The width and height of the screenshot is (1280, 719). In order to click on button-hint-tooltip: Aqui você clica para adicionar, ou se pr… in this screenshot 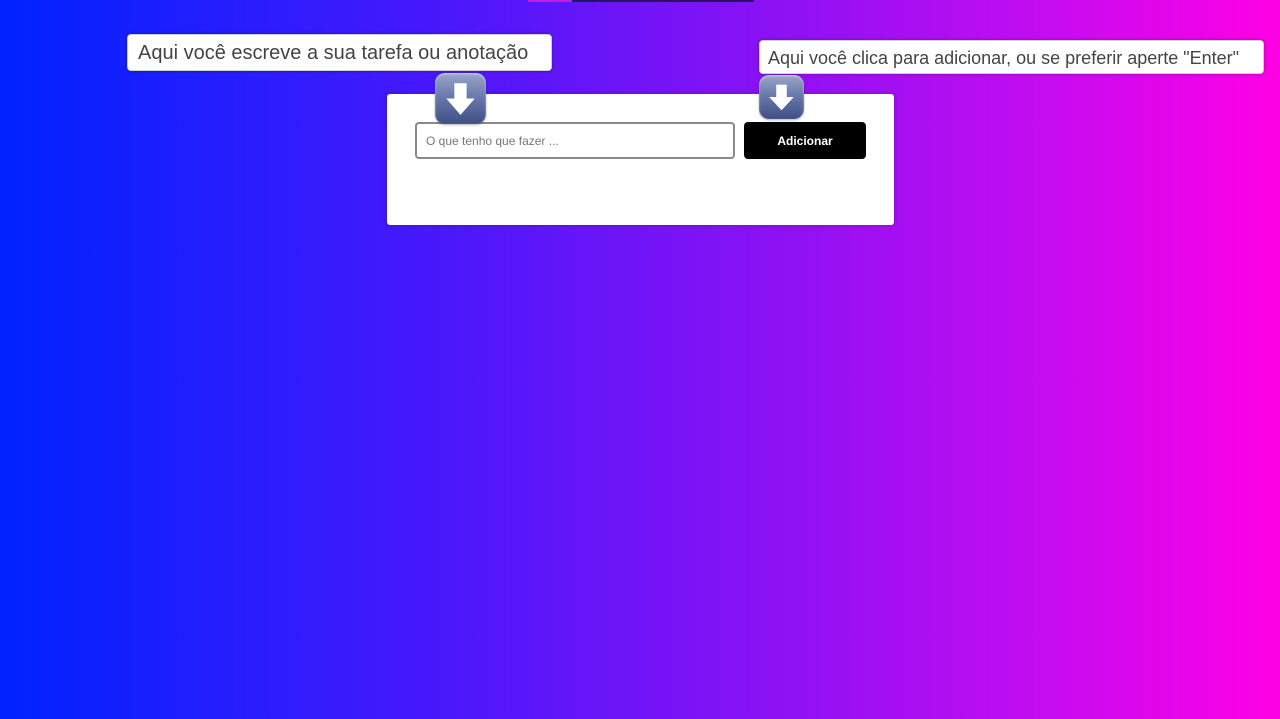, I will do `click(1011, 57)`.